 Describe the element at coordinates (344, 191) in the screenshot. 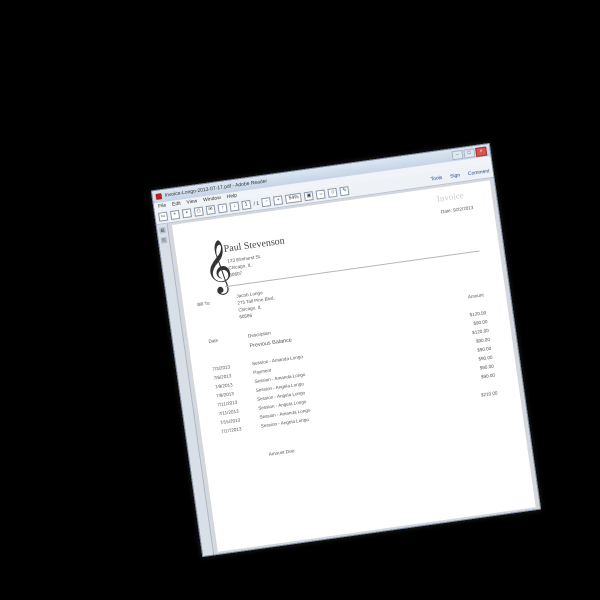

I see `highlight-icon: ✎` at that location.